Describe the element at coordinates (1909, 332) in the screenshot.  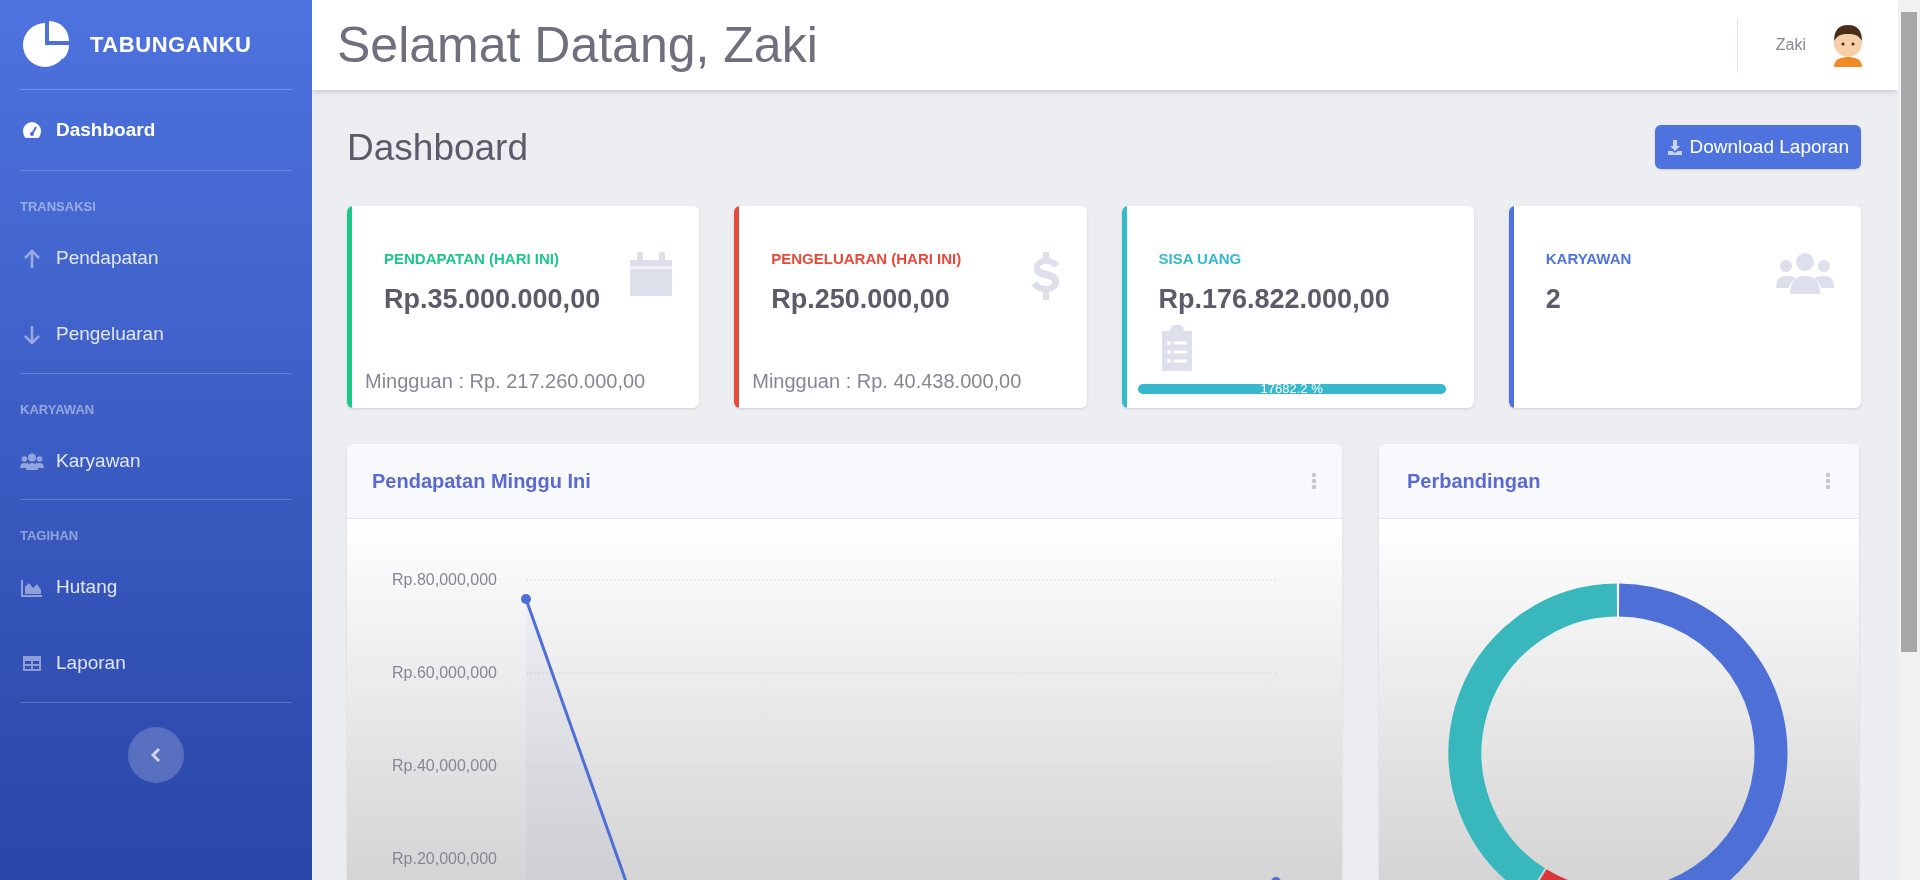
I see `scrollbar-thumb` at that location.